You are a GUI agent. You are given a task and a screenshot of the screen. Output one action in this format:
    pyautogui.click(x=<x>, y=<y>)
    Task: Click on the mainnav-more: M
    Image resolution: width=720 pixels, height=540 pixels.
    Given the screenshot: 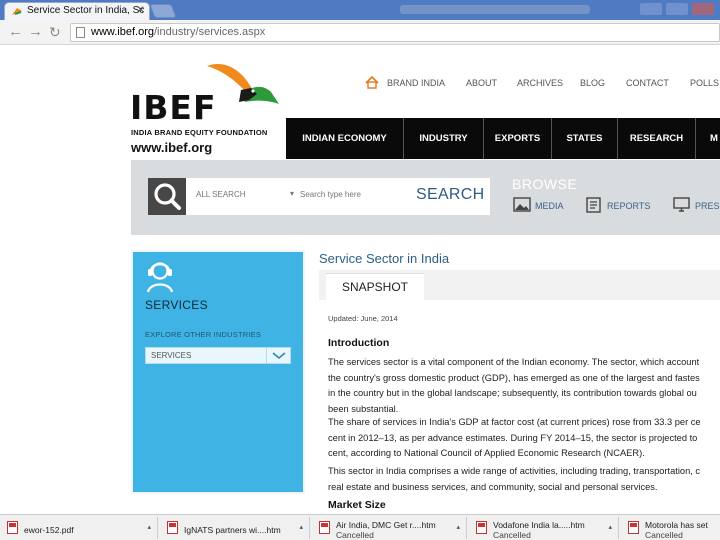 What is the action you would take?
    pyautogui.click(x=708, y=138)
    